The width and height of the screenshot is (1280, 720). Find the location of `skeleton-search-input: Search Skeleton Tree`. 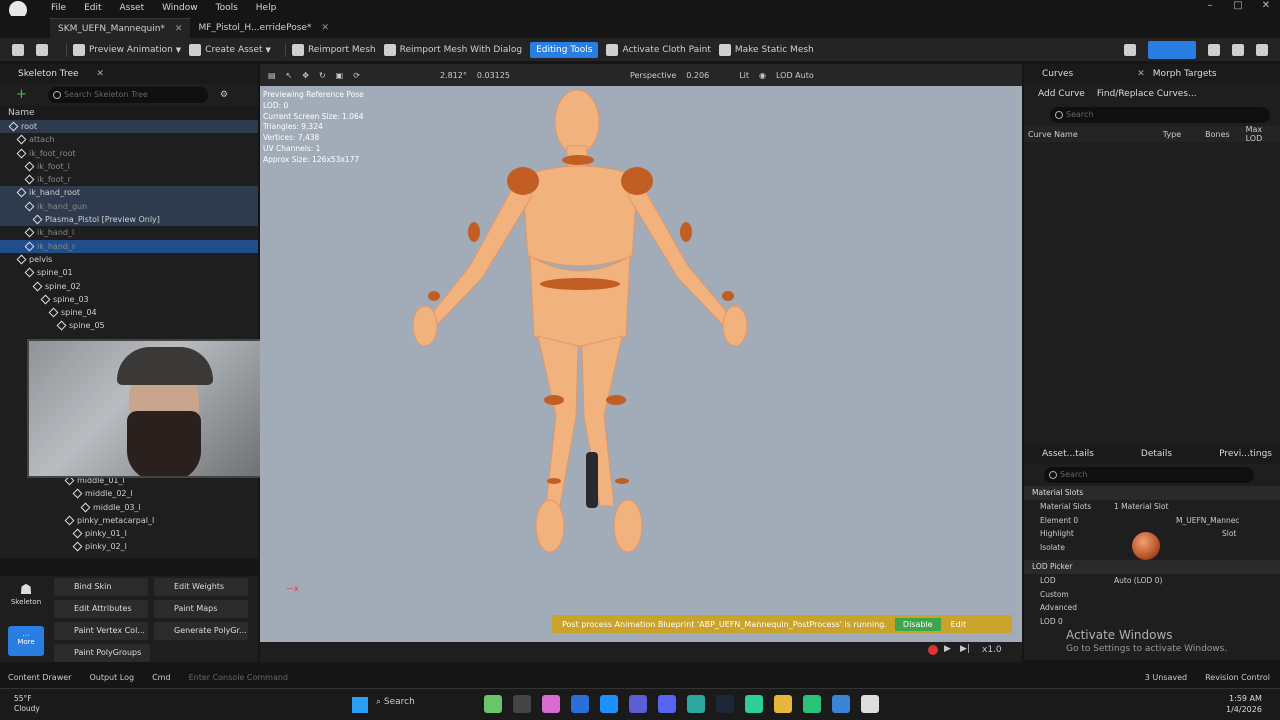

skeleton-search-input: Search Skeleton Tree is located at coordinates (128, 95).